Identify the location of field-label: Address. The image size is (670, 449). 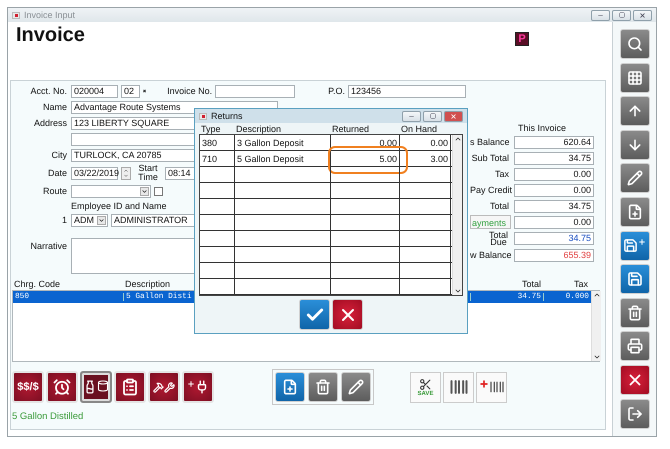
(50, 123).